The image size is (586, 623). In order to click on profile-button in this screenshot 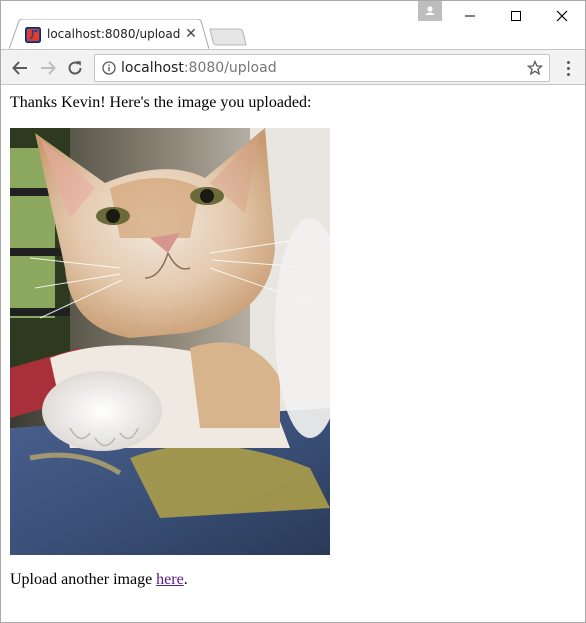, I will do `click(430, 11)`.